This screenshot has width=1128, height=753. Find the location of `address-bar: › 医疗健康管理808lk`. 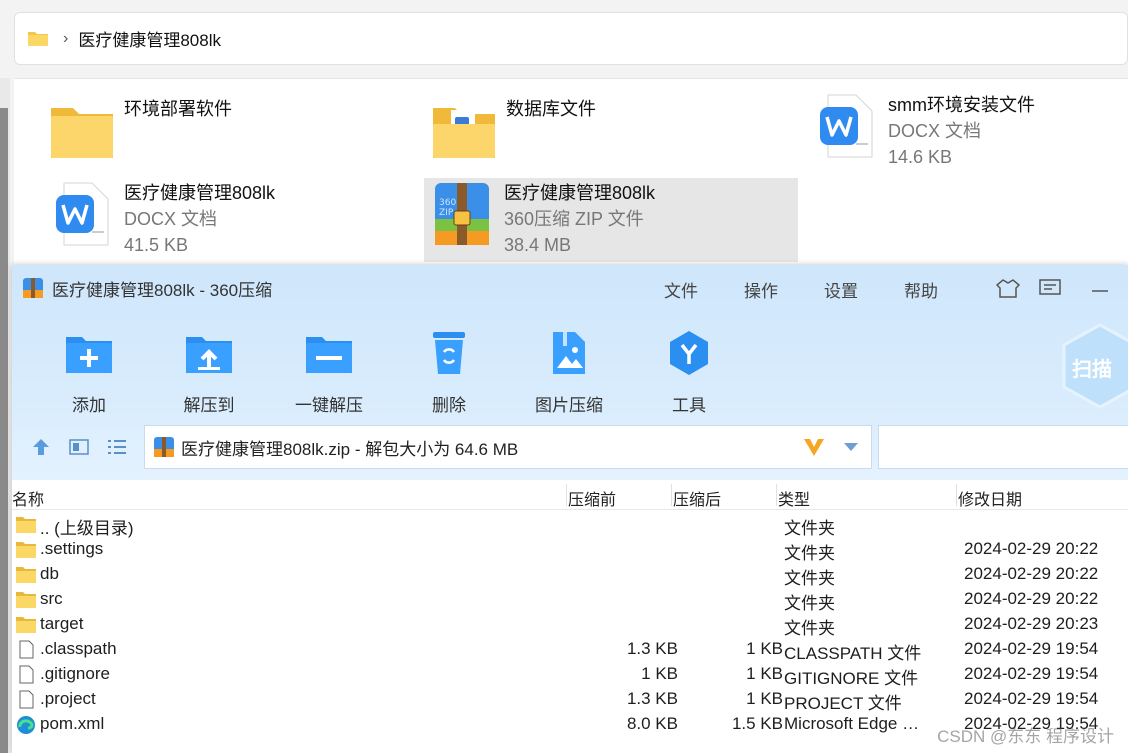

address-bar: › 医疗健康管理808lk is located at coordinates (571, 38).